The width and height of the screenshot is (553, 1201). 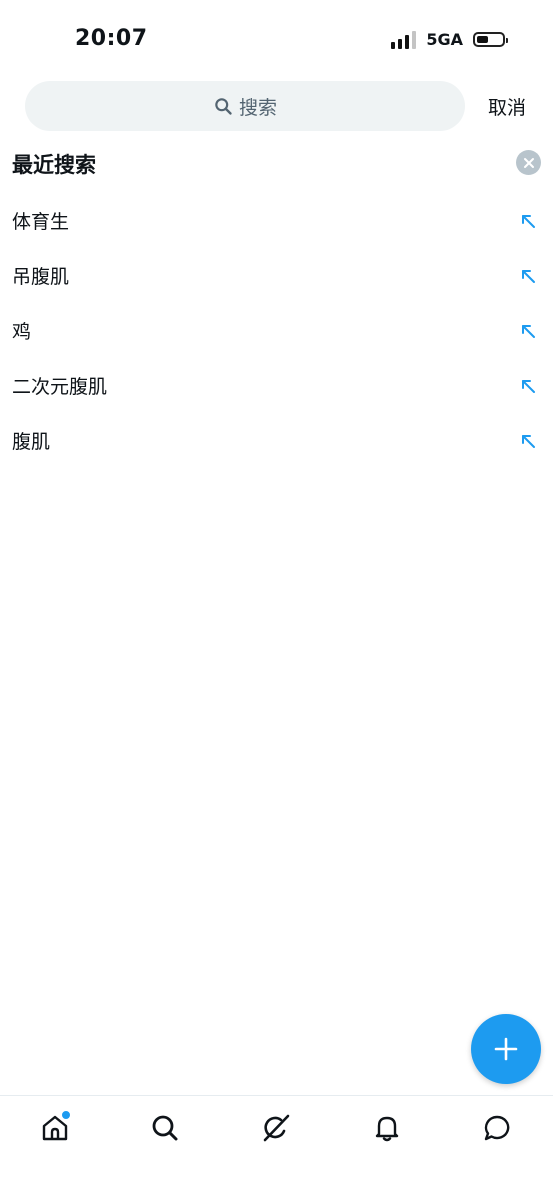 I want to click on cancel-button: 取消, so click(x=507, y=106).